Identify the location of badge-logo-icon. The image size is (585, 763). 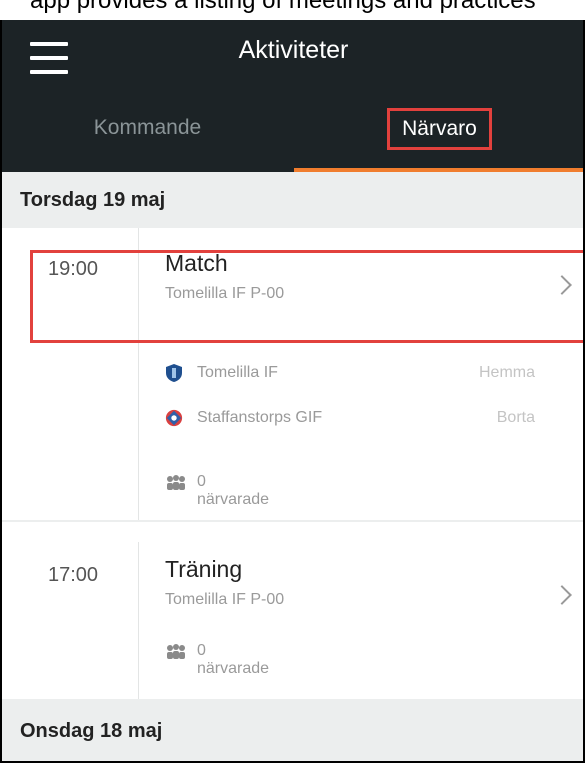
(174, 418).